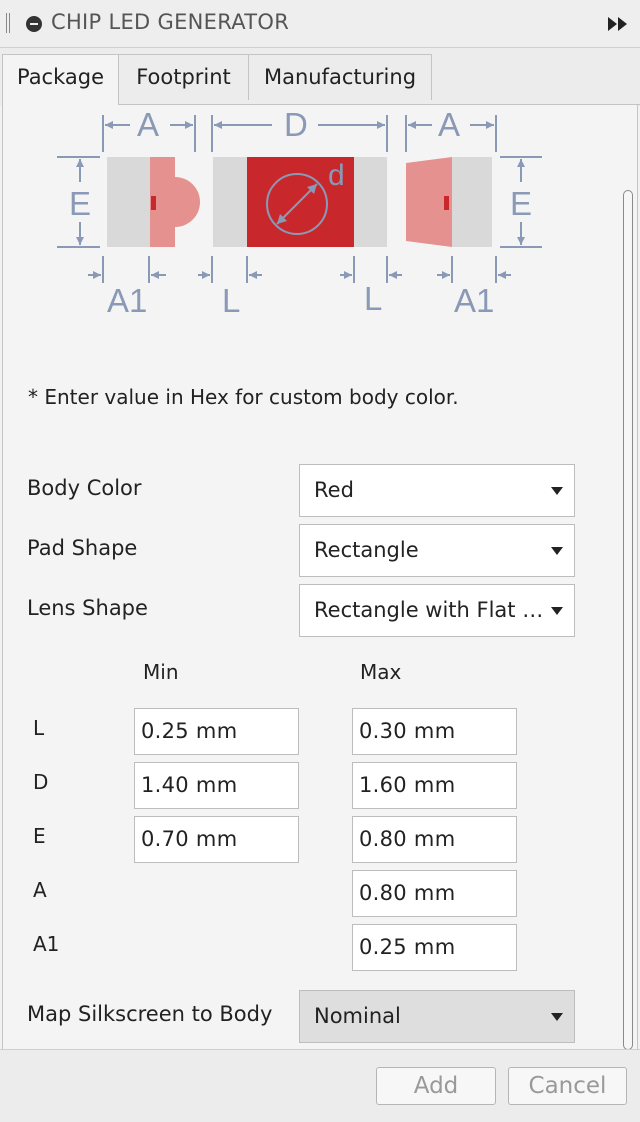 The height and width of the screenshot is (1122, 640). I want to click on side-view-chip-left, so click(153, 203).